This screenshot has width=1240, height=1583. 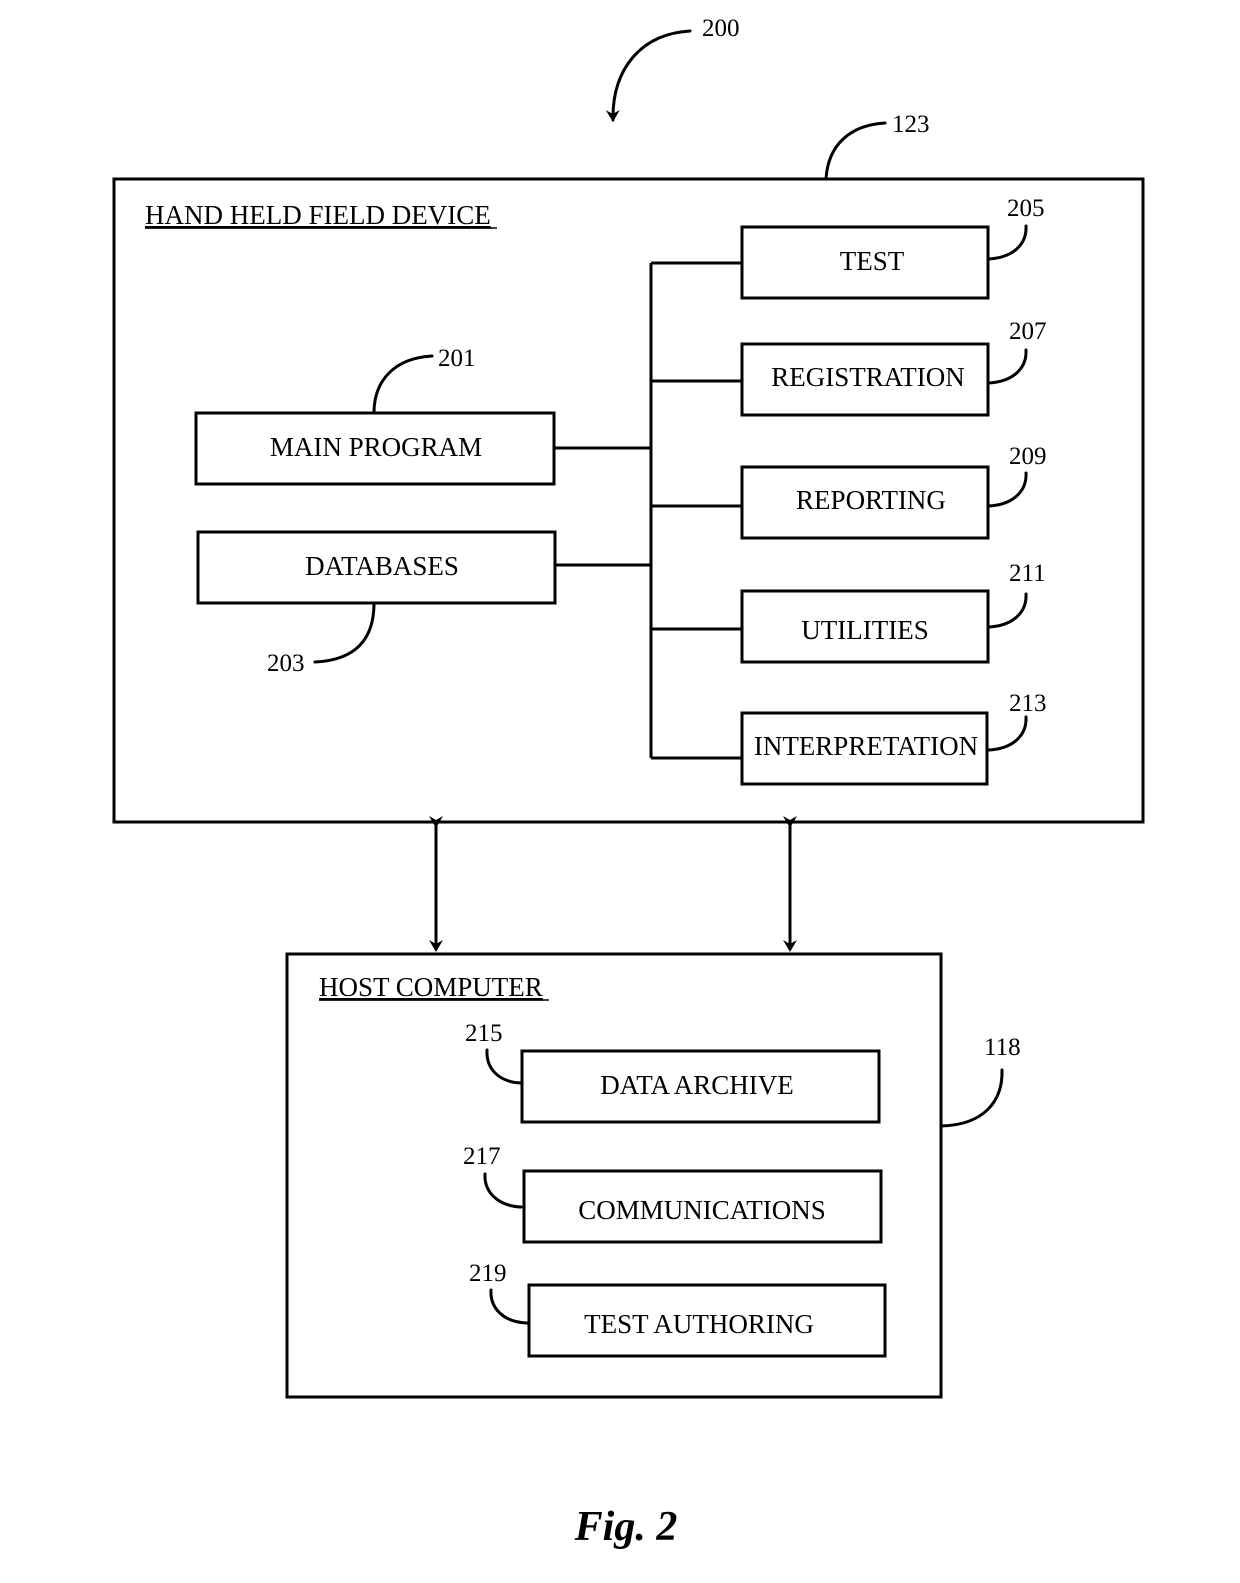 I want to click on registration-ref: 207, so click(x=1028, y=331).